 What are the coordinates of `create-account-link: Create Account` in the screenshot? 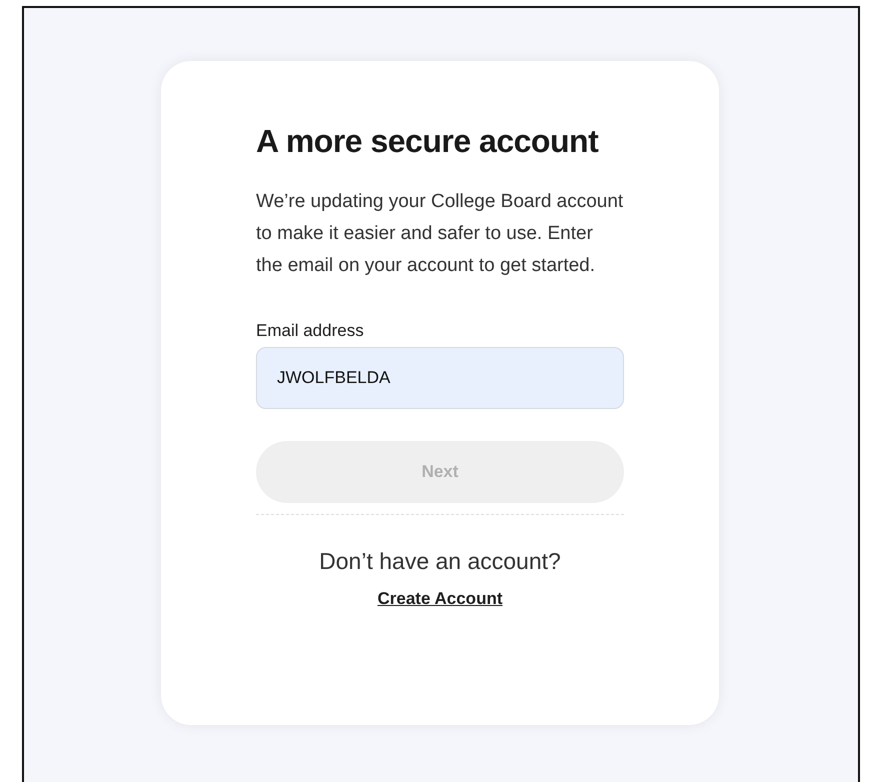 It's located at (439, 599).